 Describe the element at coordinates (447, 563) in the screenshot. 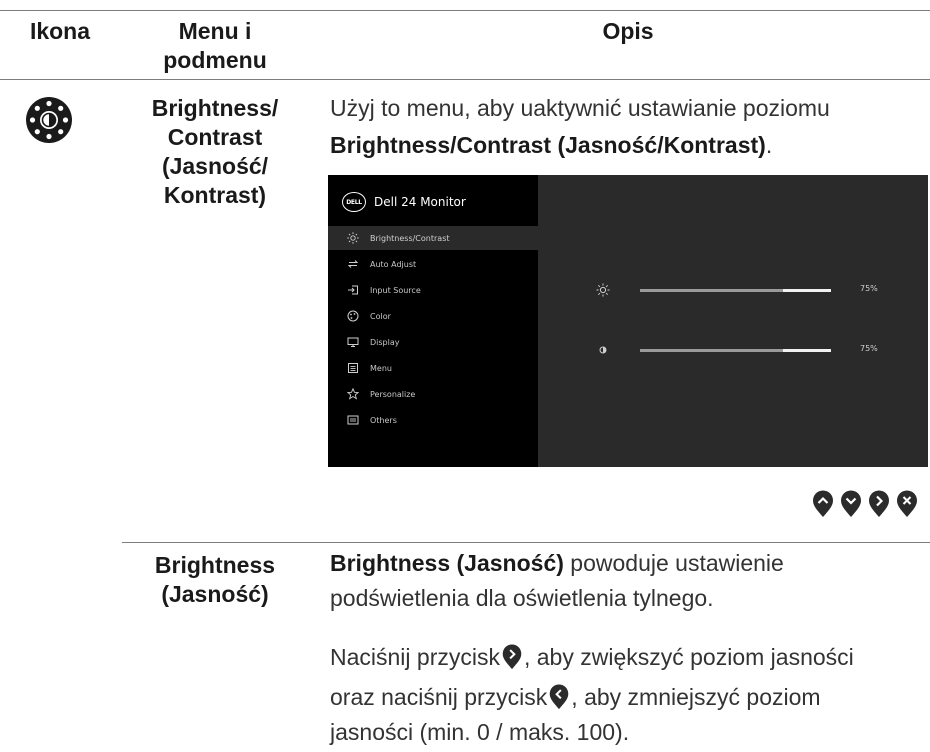

I see `row2-p1-bold: Brightness (Jasność)` at that location.